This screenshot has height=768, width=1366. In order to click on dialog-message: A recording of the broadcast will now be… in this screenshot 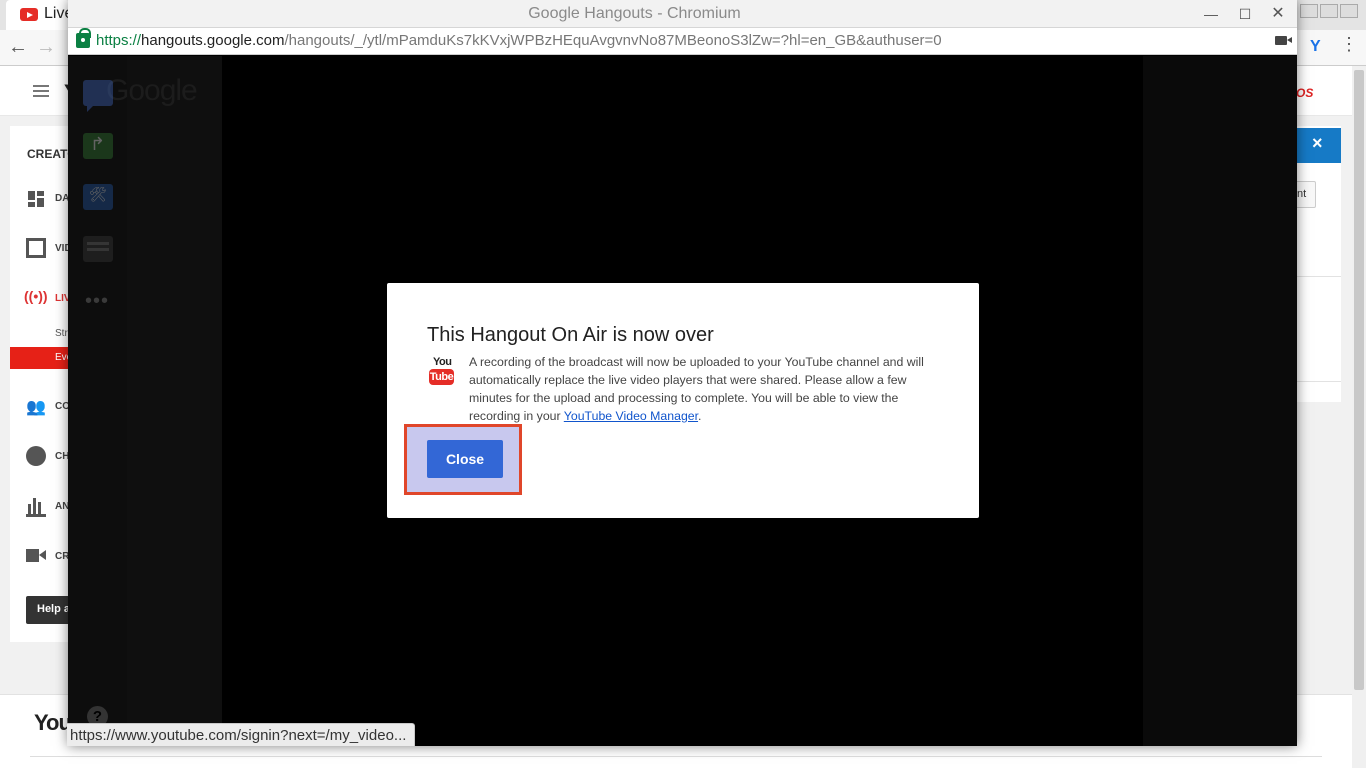, I will do `click(709, 389)`.